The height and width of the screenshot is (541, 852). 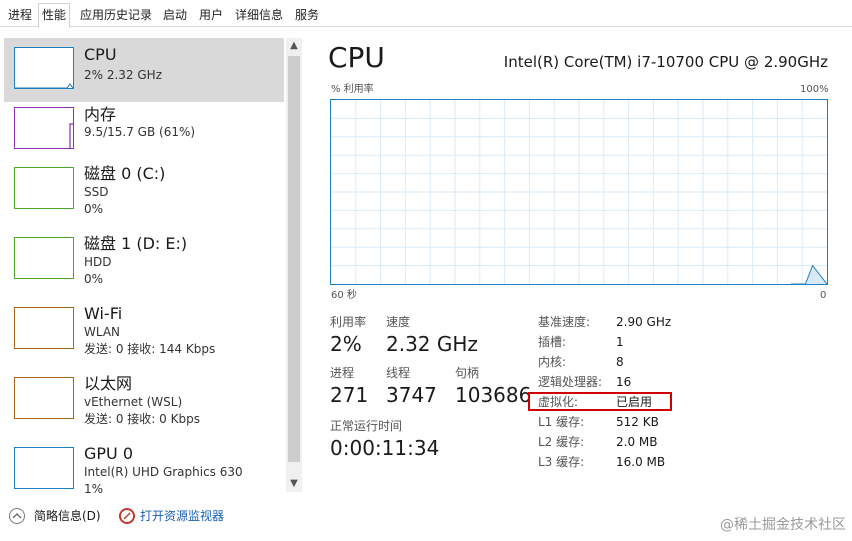 I want to click on sidebar-item-title: 内存, so click(x=100, y=114).